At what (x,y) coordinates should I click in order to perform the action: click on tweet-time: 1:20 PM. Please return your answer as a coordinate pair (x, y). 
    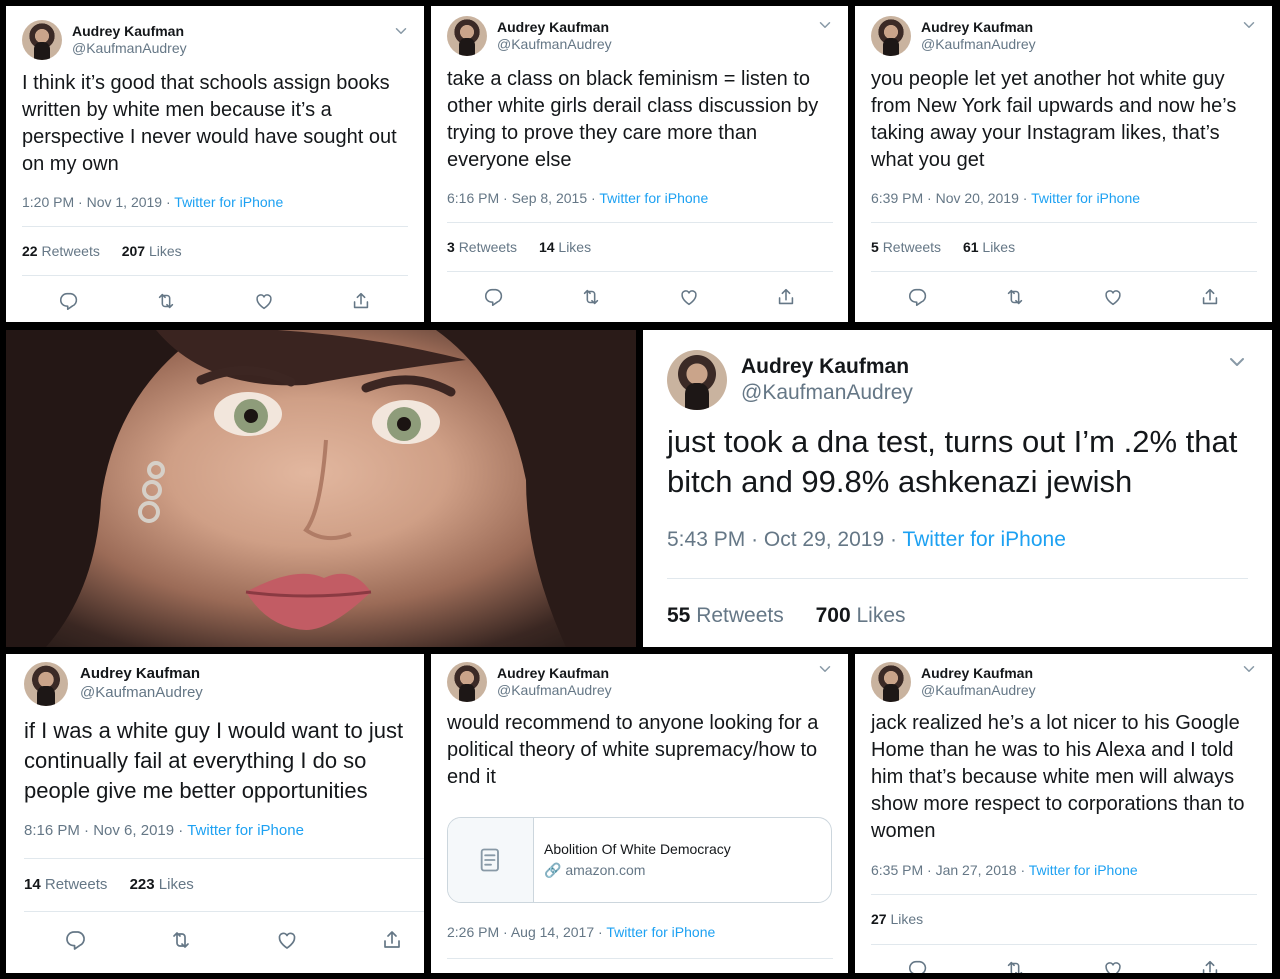
    Looking at the image, I should click on (48, 202).